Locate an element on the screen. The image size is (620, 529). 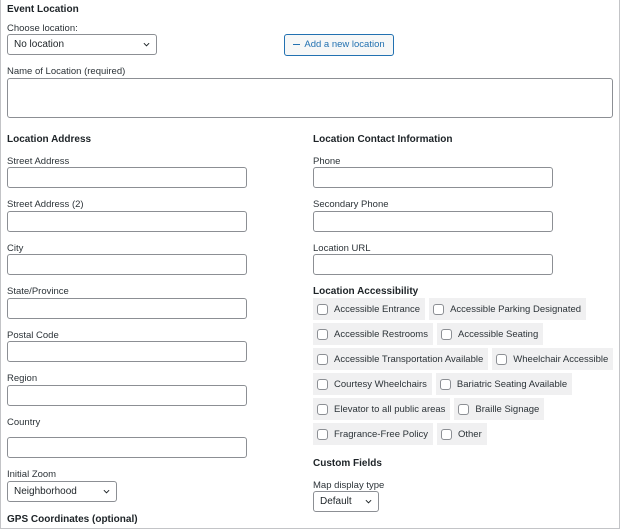
phone-input is located at coordinates (433, 177).